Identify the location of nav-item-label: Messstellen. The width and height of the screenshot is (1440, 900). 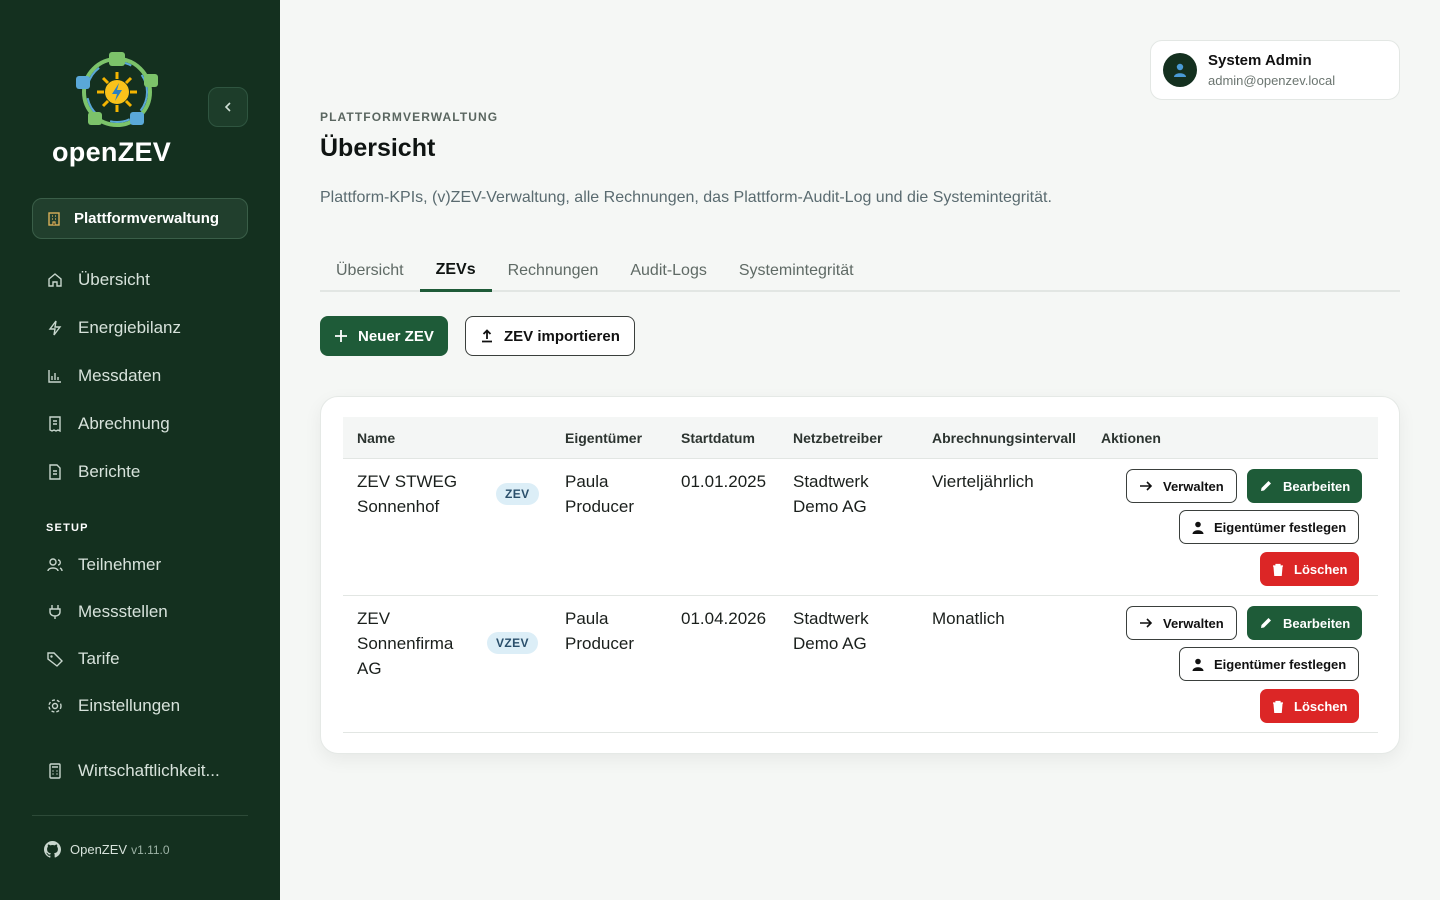
(123, 611).